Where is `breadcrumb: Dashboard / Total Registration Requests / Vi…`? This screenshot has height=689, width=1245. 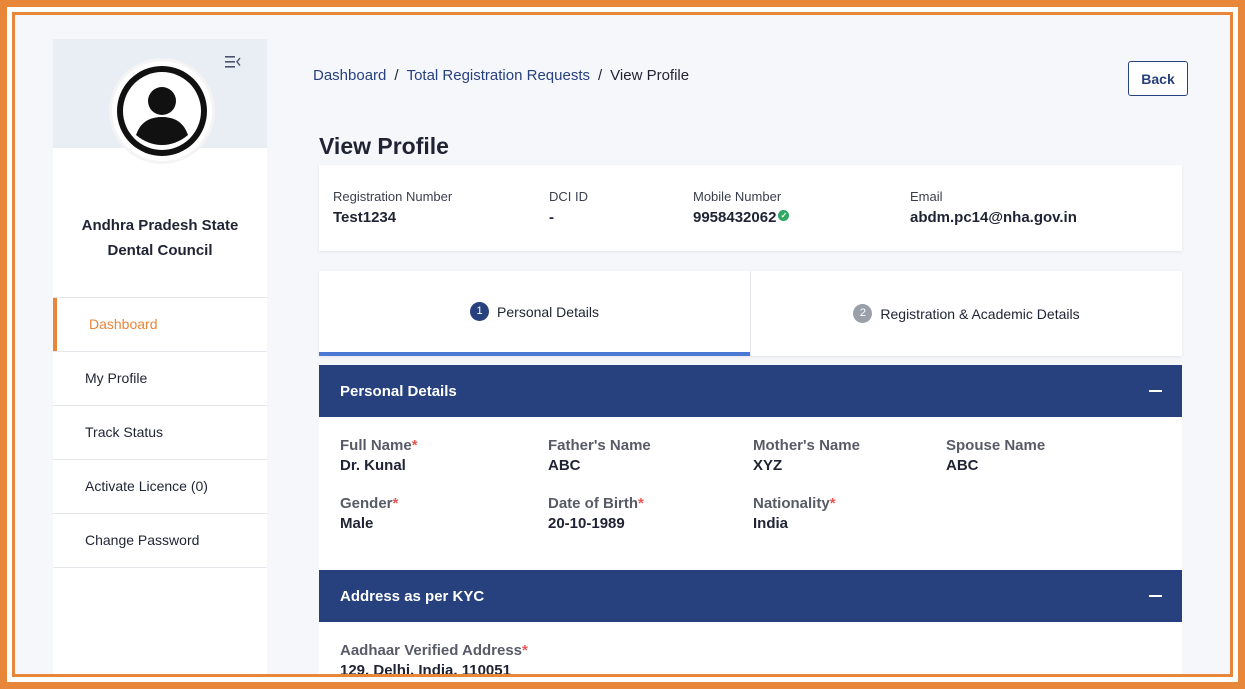 breadcrumb: Dashboard / Total Registration Requests / Vi… is located at coordinates (501, 75).